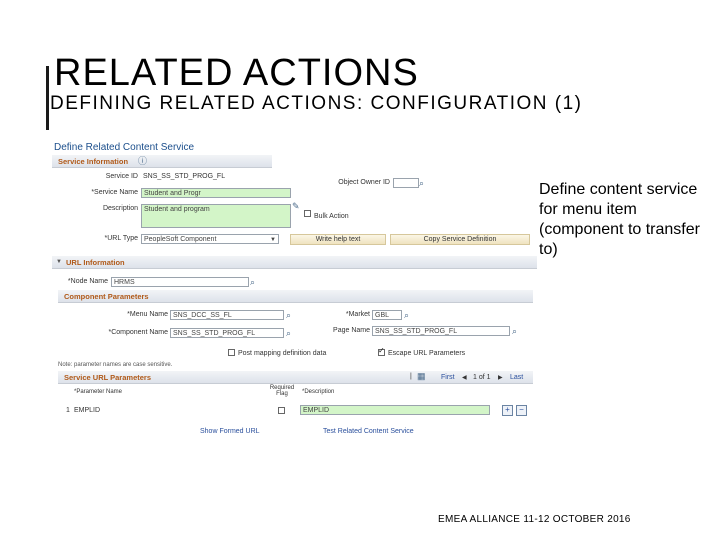 This screenshot has width=720, height=540. I want to click on object-owner-label: Object Owner ID, so click(364, 182).